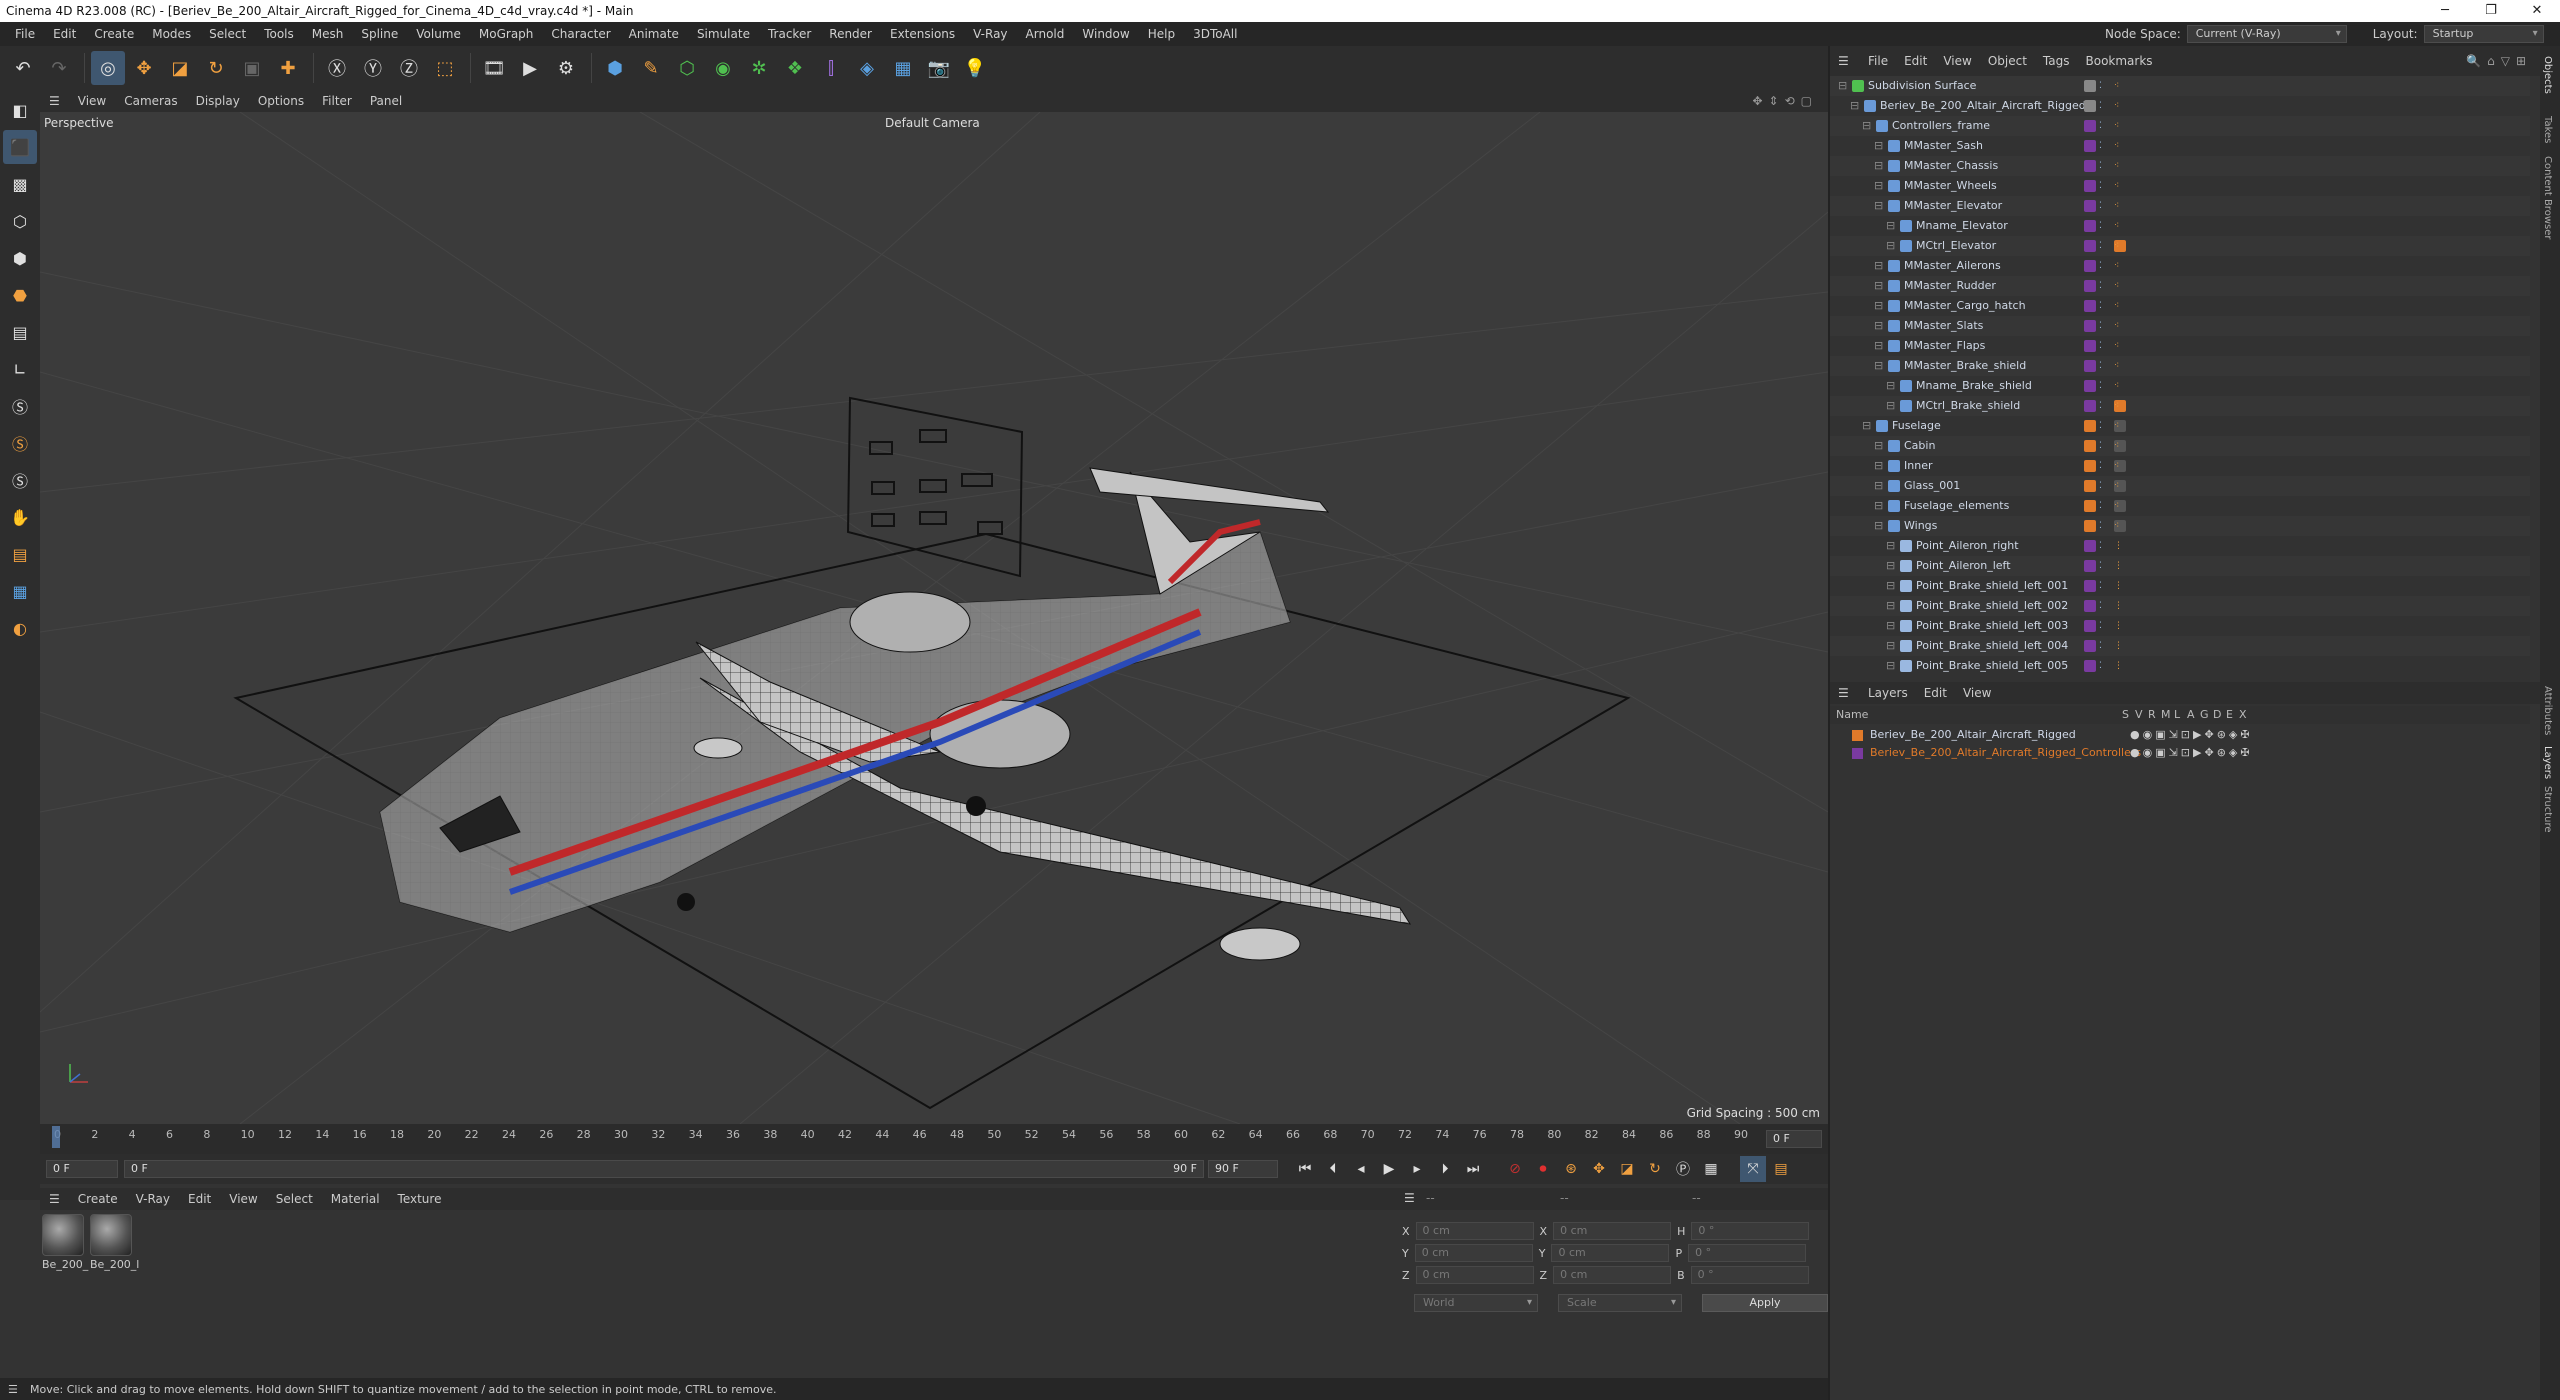 The image size is (2560, 1400). I want to click on next-frame-icon: ▸, so click(1417, 1169).